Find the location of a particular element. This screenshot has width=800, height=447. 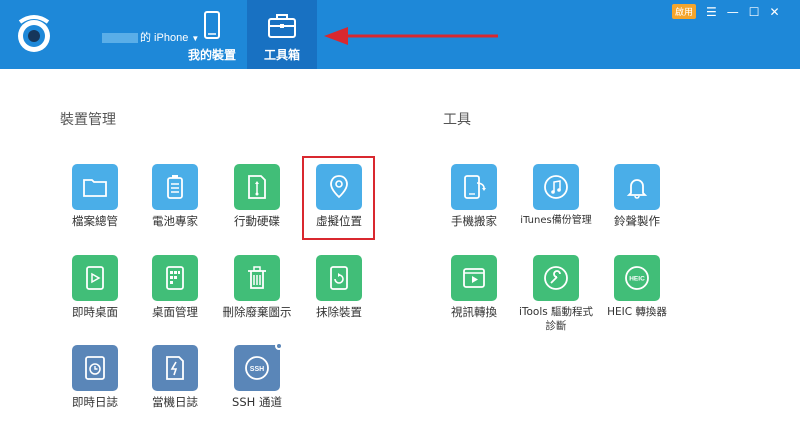

tab-toolbox: 工具箱 is located at coordinates (282, 34).